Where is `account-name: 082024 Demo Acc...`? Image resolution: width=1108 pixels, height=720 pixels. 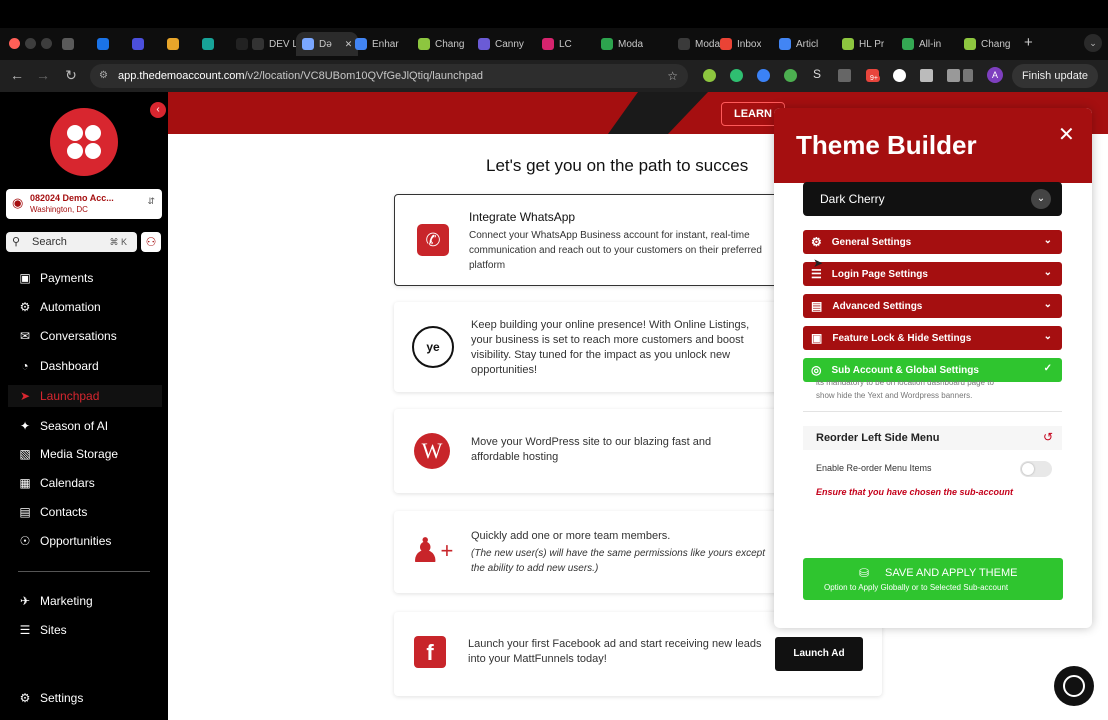
account-name: 082024 Demo Acc... is located at coordinates (72, 198).